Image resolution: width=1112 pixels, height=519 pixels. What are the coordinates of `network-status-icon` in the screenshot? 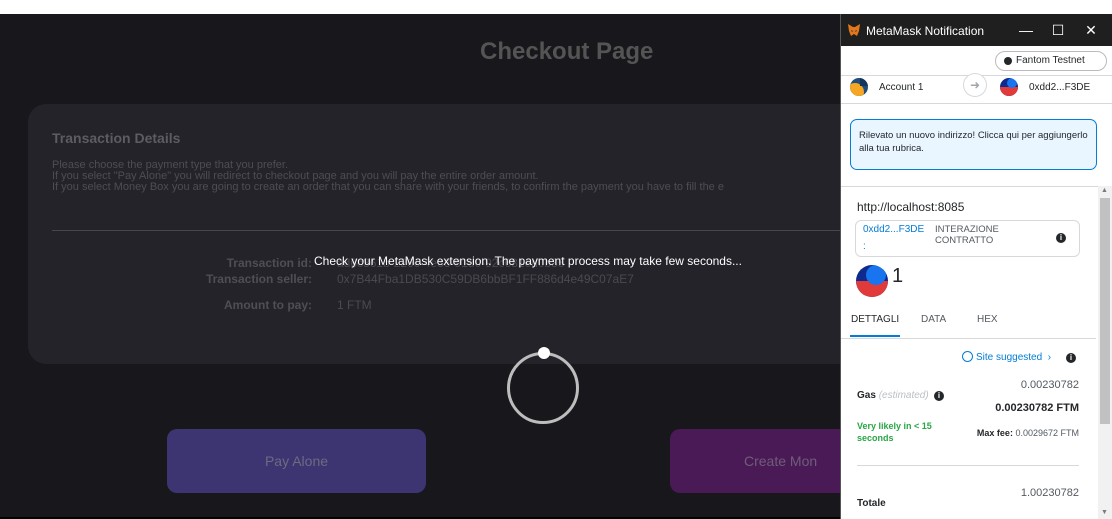 It's located at (1008, 61).